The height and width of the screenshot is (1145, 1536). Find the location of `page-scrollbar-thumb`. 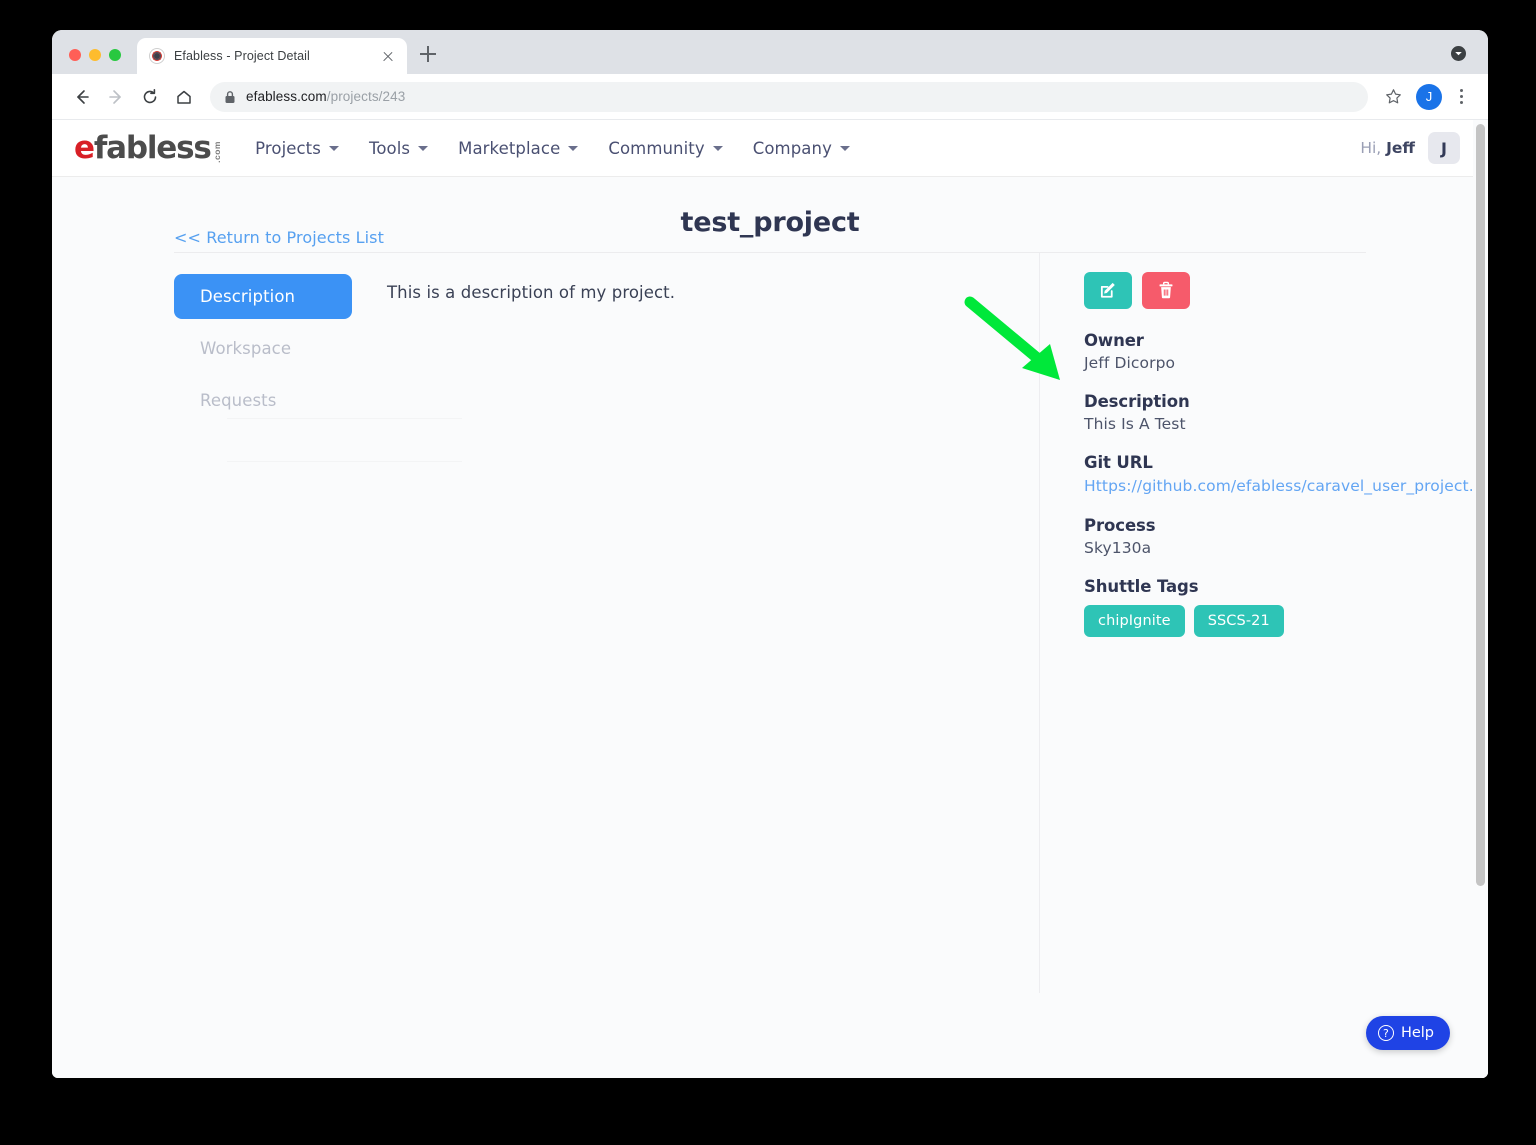

page-scrollbar-thumb is located at coordinates (1480, 505).